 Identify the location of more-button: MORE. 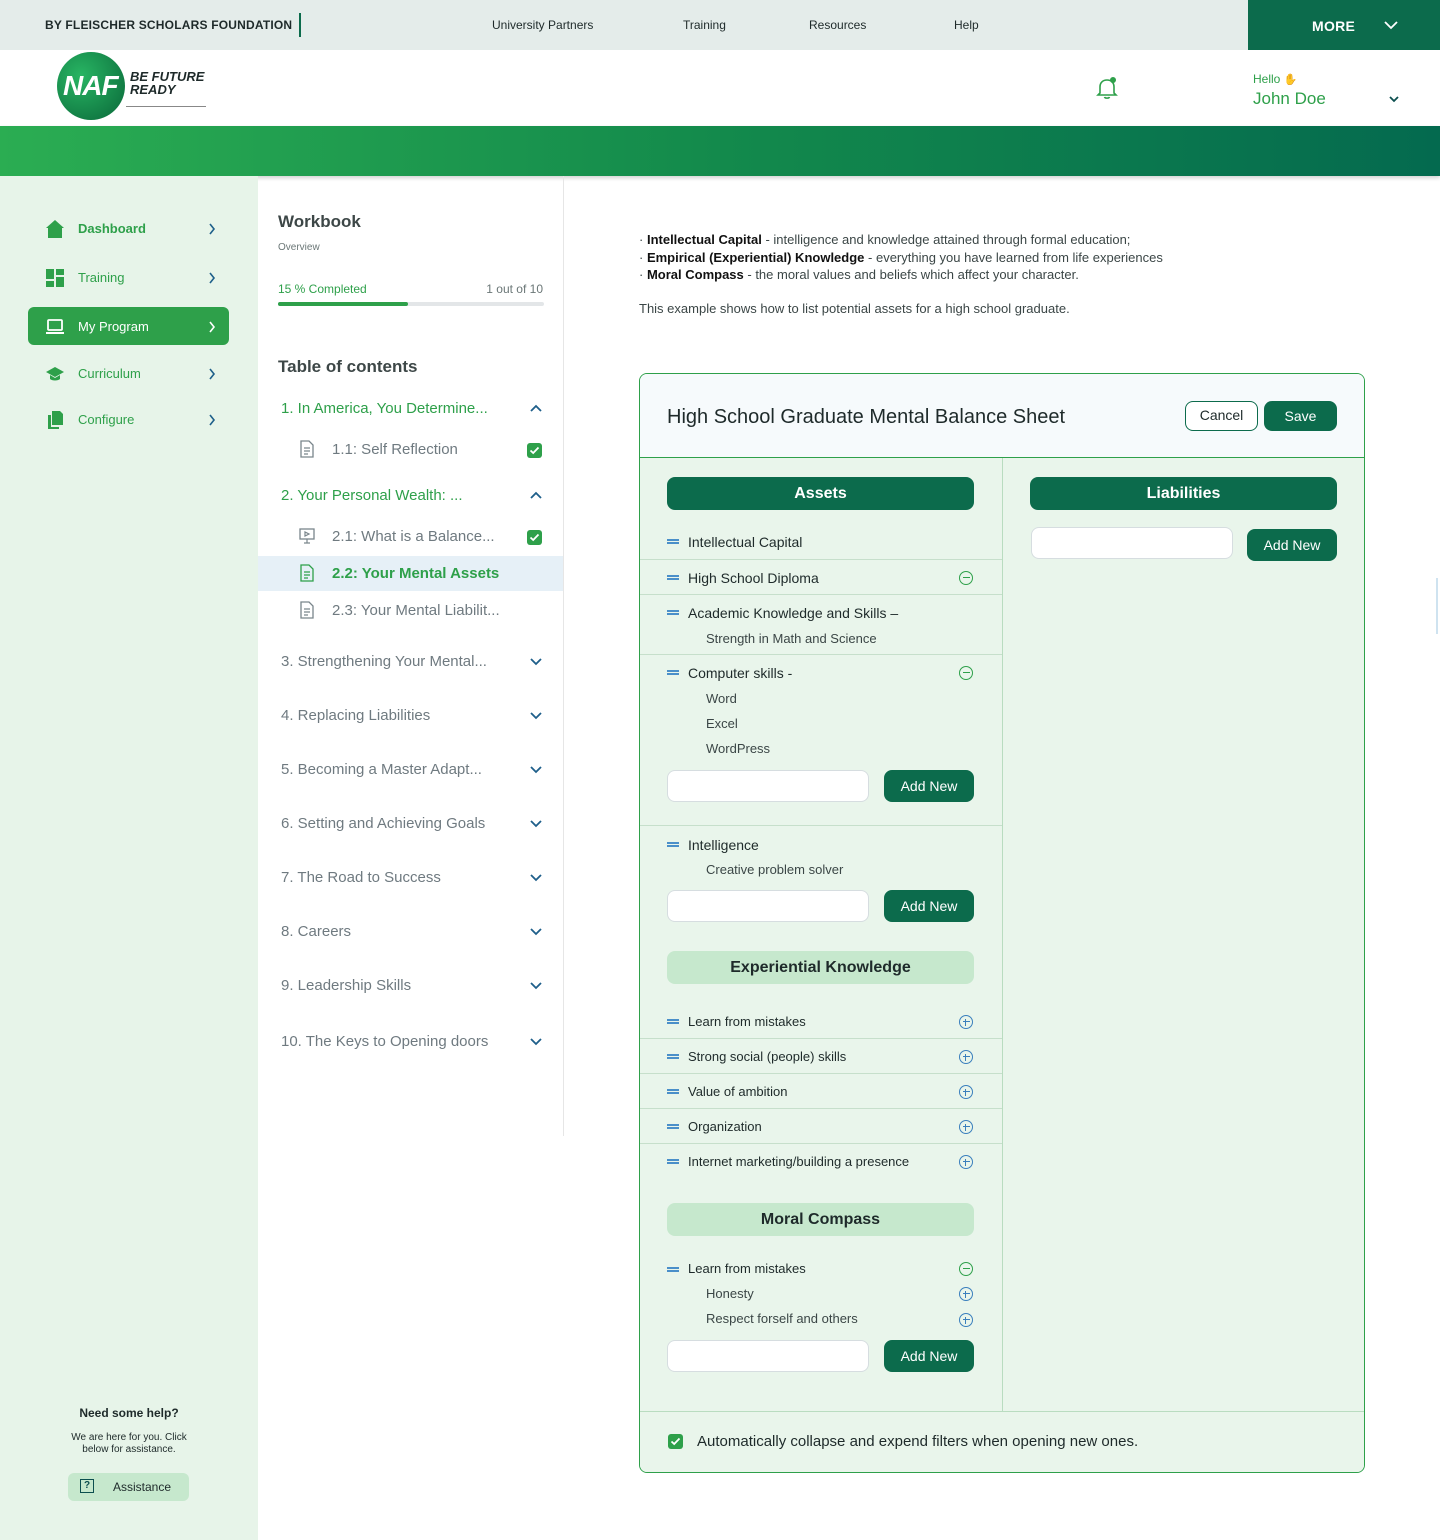
(1344, 25).